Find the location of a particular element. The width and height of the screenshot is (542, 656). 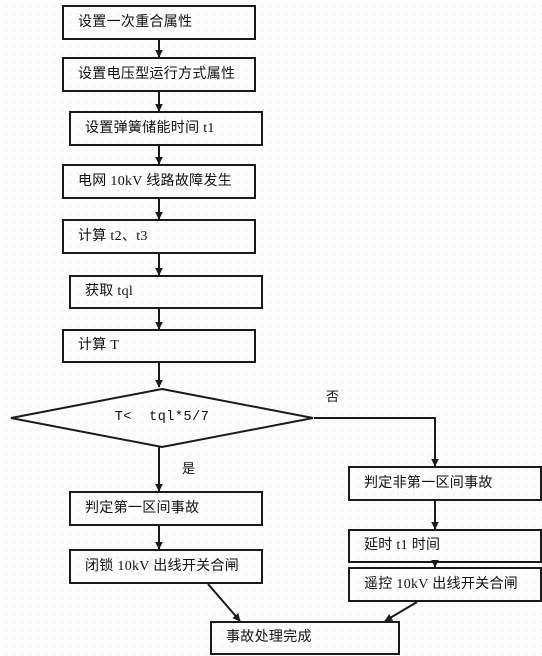

node-set-reclose-attribute: 设置一次重合属性 is located at coordinates (159, 22).